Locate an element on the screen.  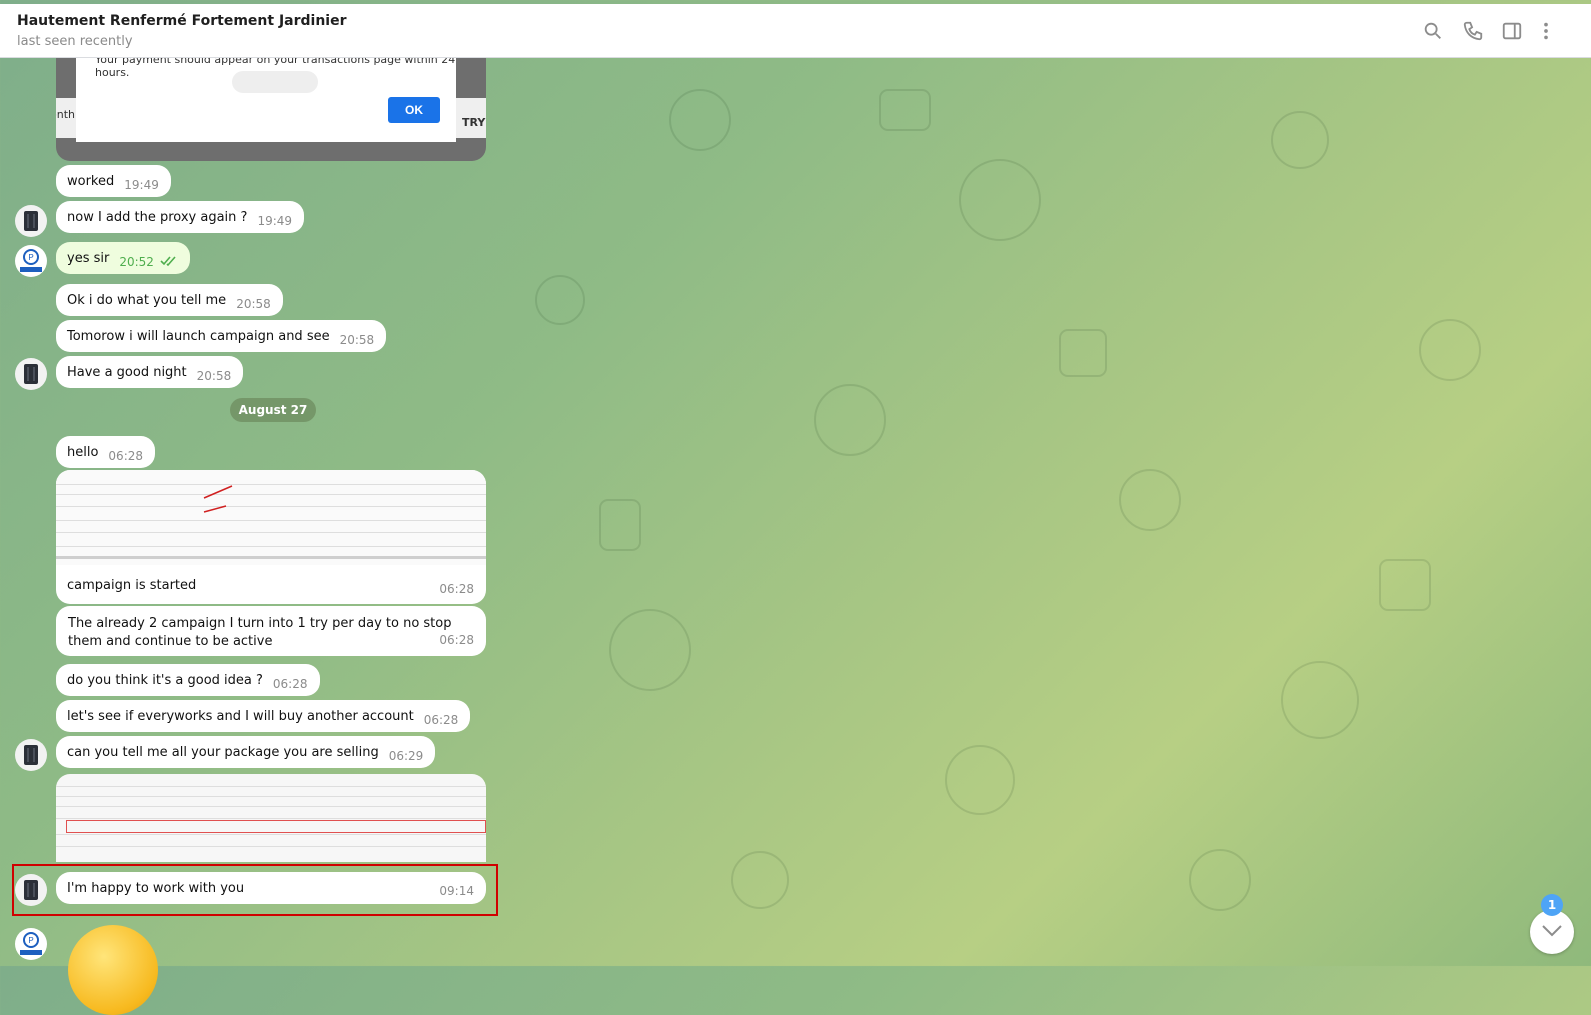
chevron-down-icon is located at coordinates (1552, 931).